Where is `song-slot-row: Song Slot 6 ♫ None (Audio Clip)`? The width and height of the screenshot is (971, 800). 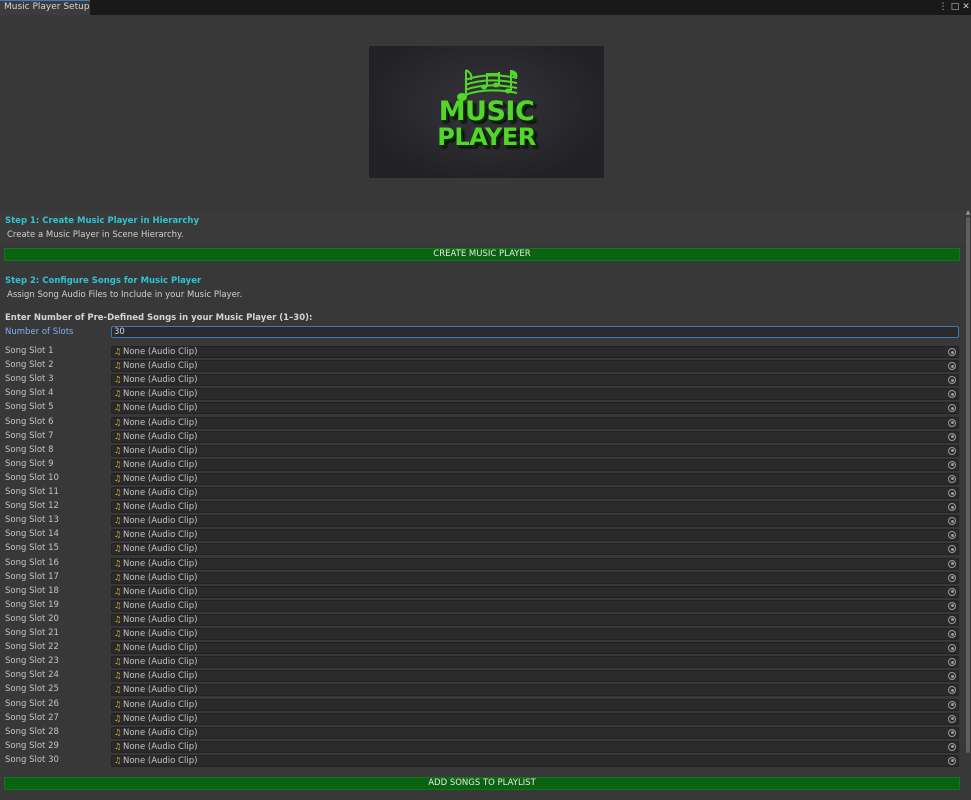 song-slot-row: Song Slot 6 ♫ None (Audio Clip) is located at coordinates (482, 423).